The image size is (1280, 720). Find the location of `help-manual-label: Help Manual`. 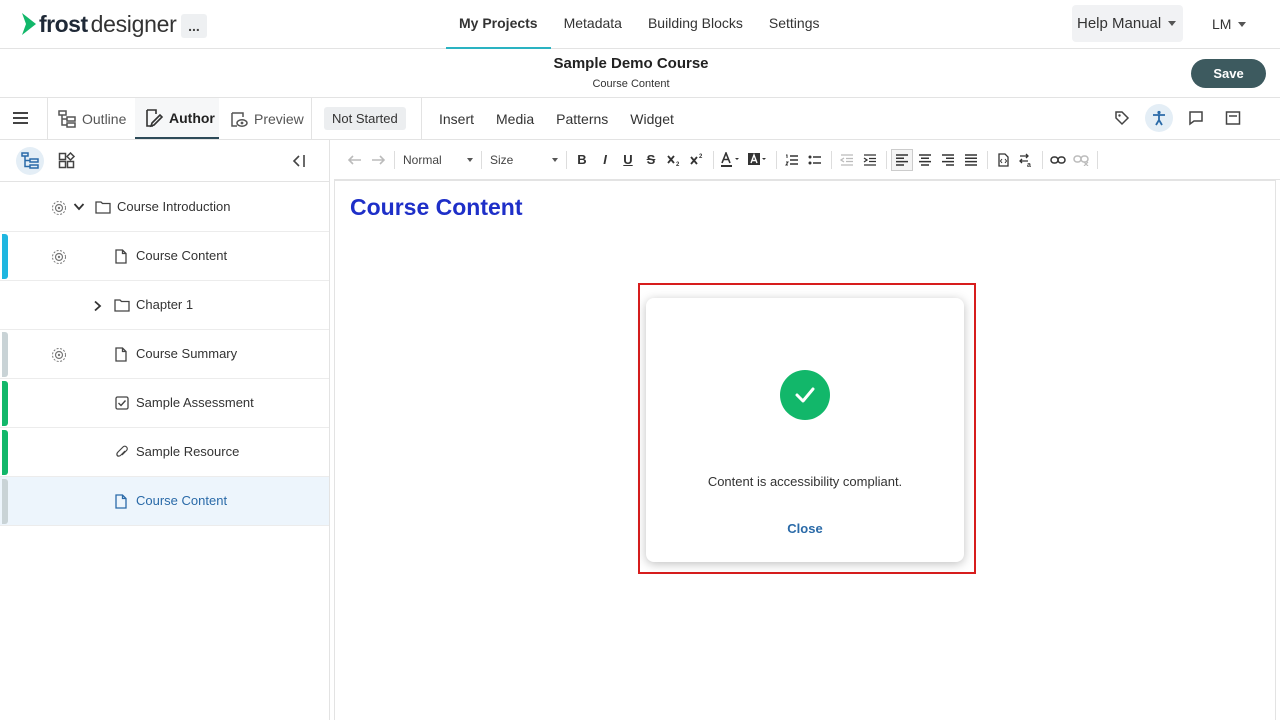

help-manual-label: Help Manual is located at coordinates (1119, 23).